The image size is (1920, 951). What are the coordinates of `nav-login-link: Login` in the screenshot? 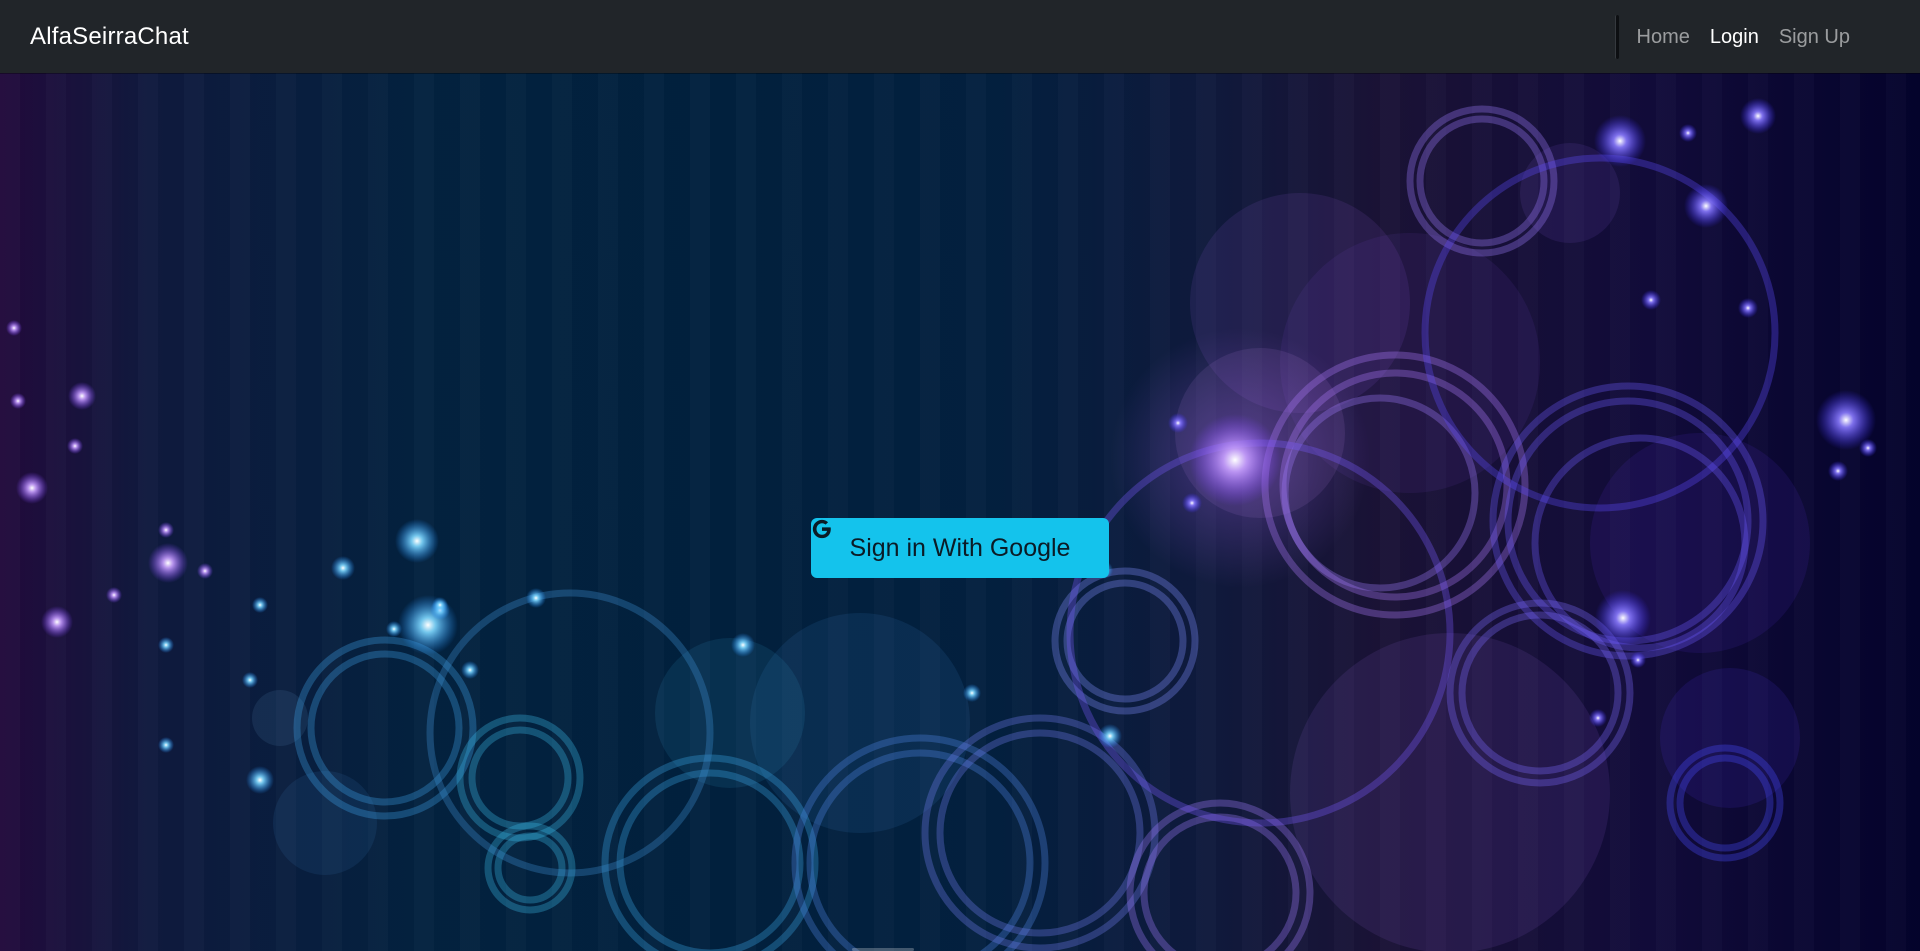 It's located at (1734, 37).